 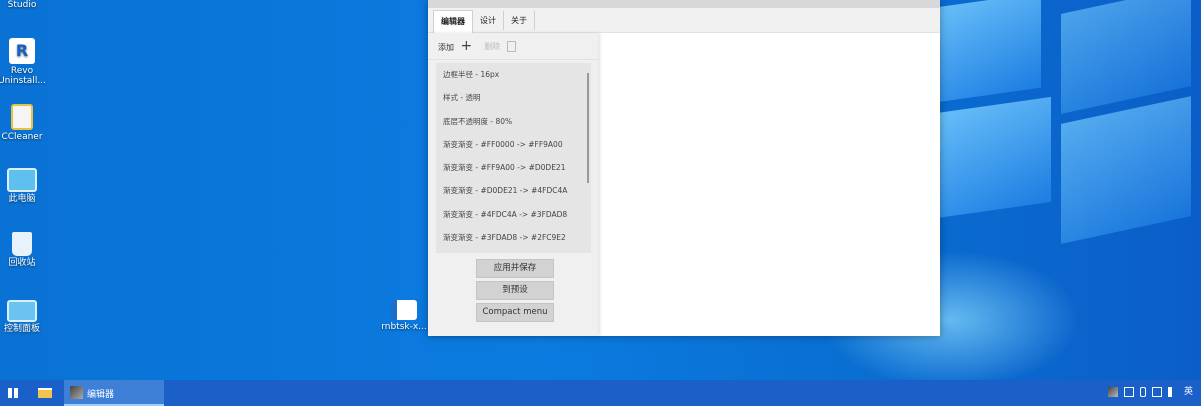 What do you see at coordinates (22, 180) in the screenshot?
I see `computer-icon` at bounding box center [22, 180].